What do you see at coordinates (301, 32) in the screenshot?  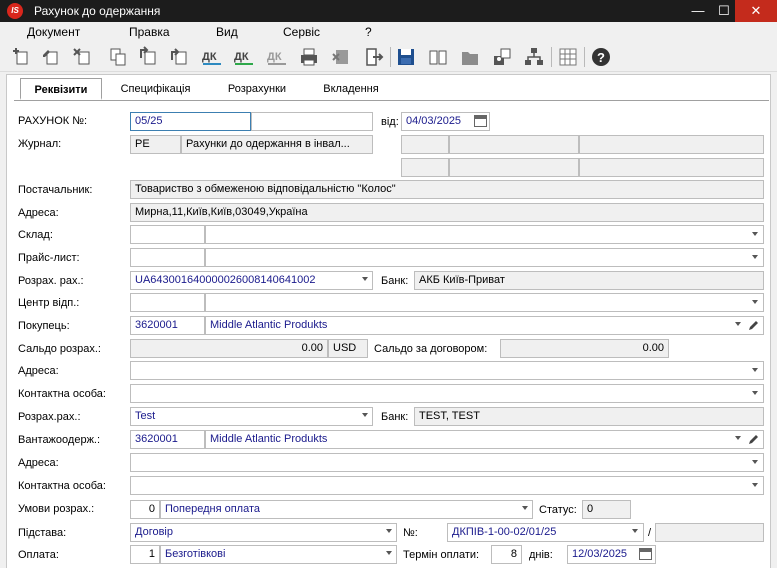 I see `menu-service: Сервіс` at bounding box center [301, 32].